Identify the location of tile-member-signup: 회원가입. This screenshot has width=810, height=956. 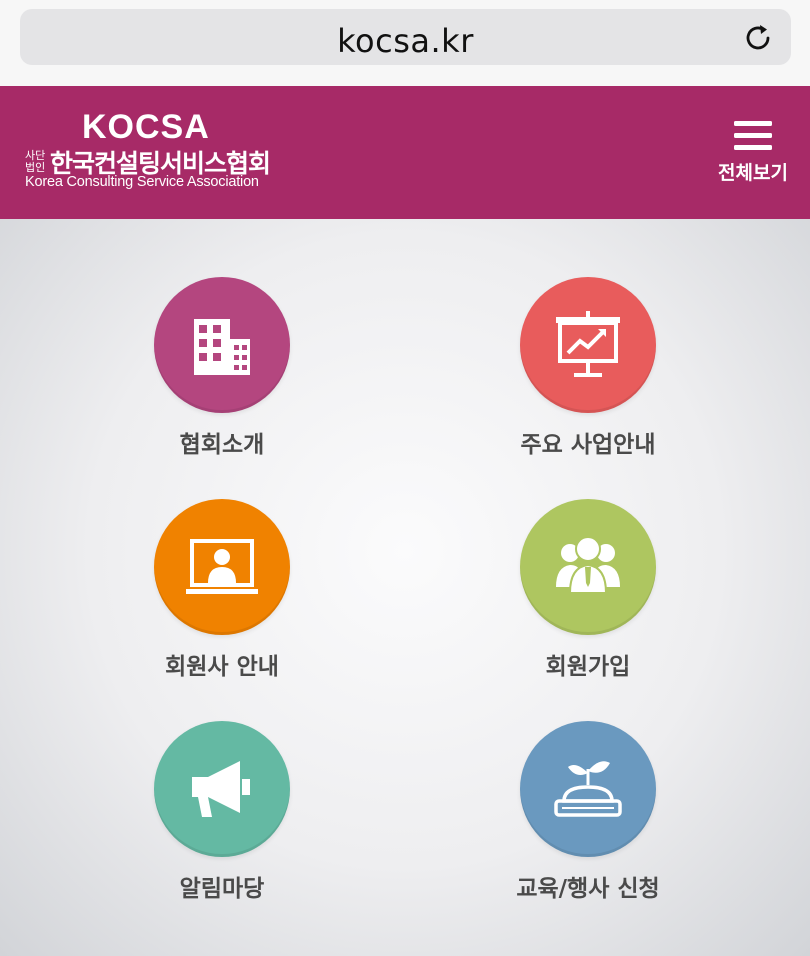
(588, 599).